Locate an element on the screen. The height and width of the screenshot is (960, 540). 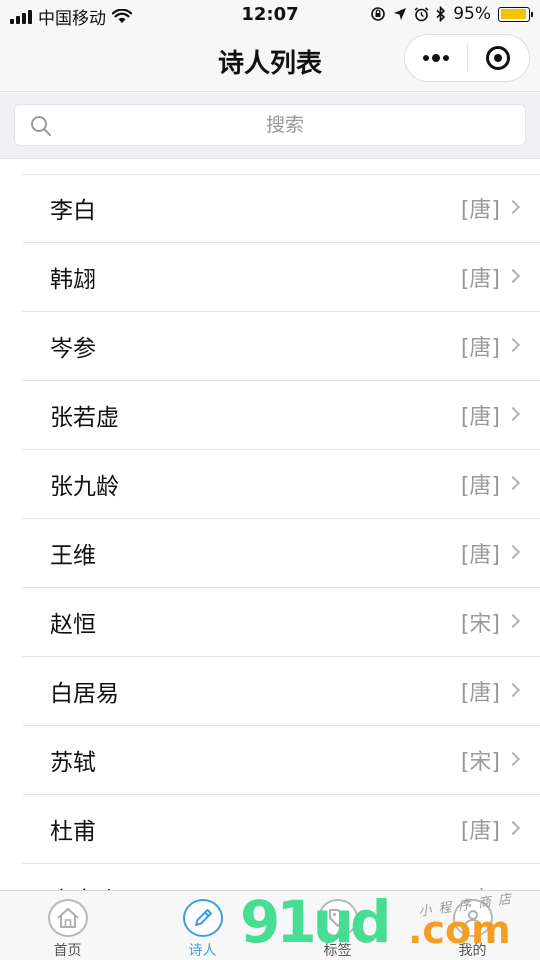
poet-name: 张若虚 is located at coordinates (84, 418).